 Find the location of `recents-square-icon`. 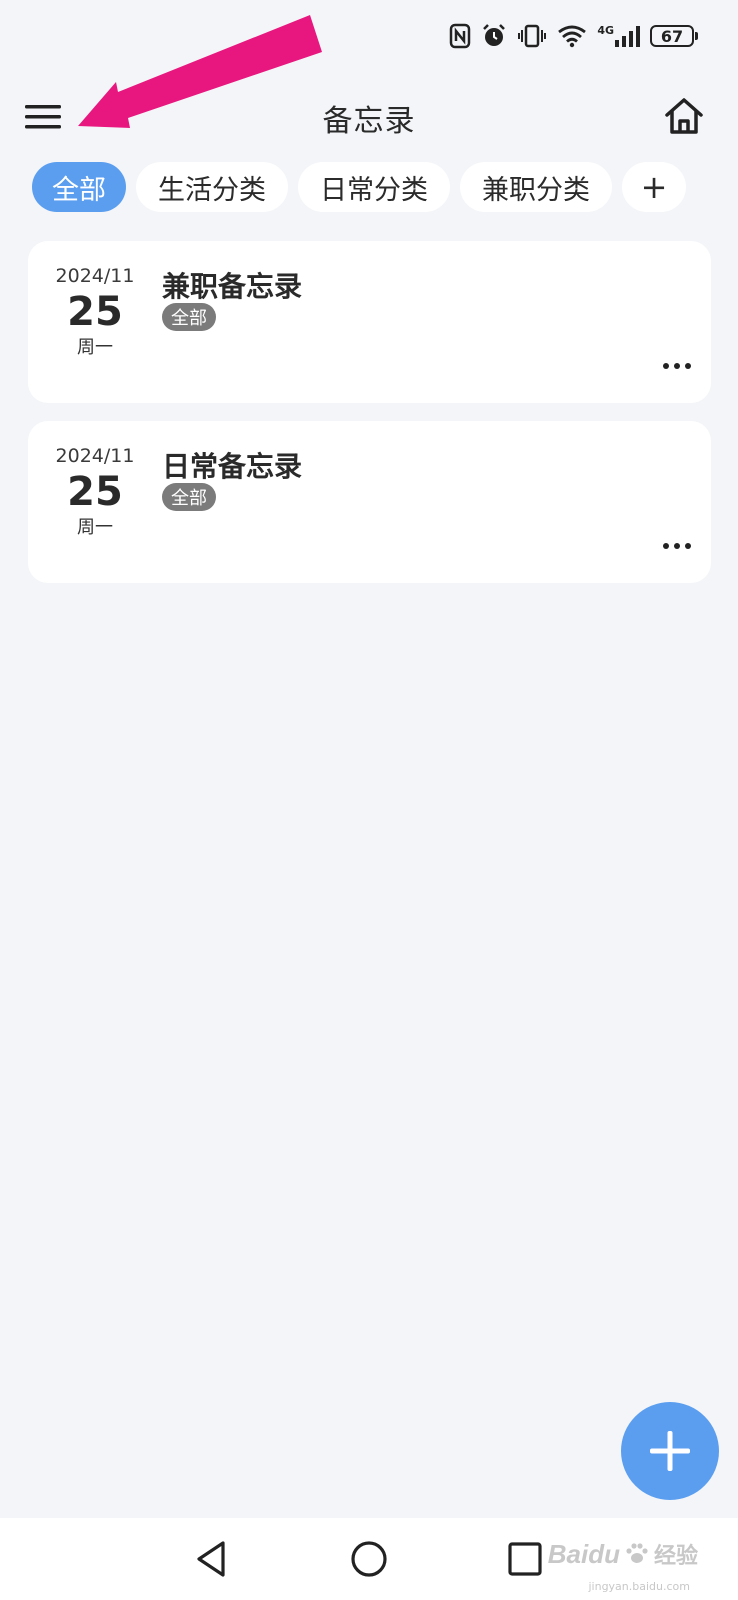

recents-square-icon is located at coordinates (525, 1559).